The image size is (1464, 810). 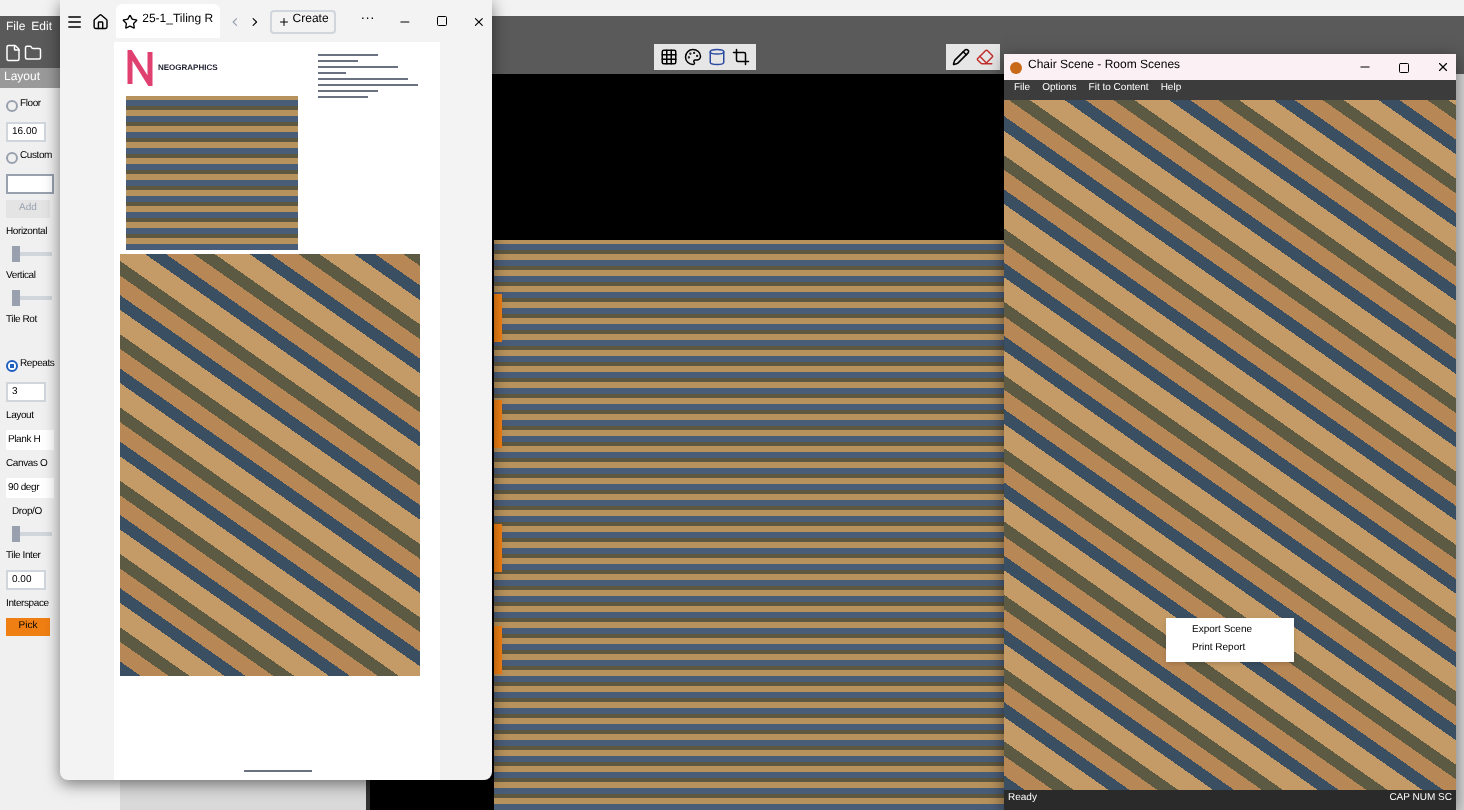 What do you see at coordinates (13, 53) in the screenshot?
I see `new-file-icon` at bounding box center [13, 53].